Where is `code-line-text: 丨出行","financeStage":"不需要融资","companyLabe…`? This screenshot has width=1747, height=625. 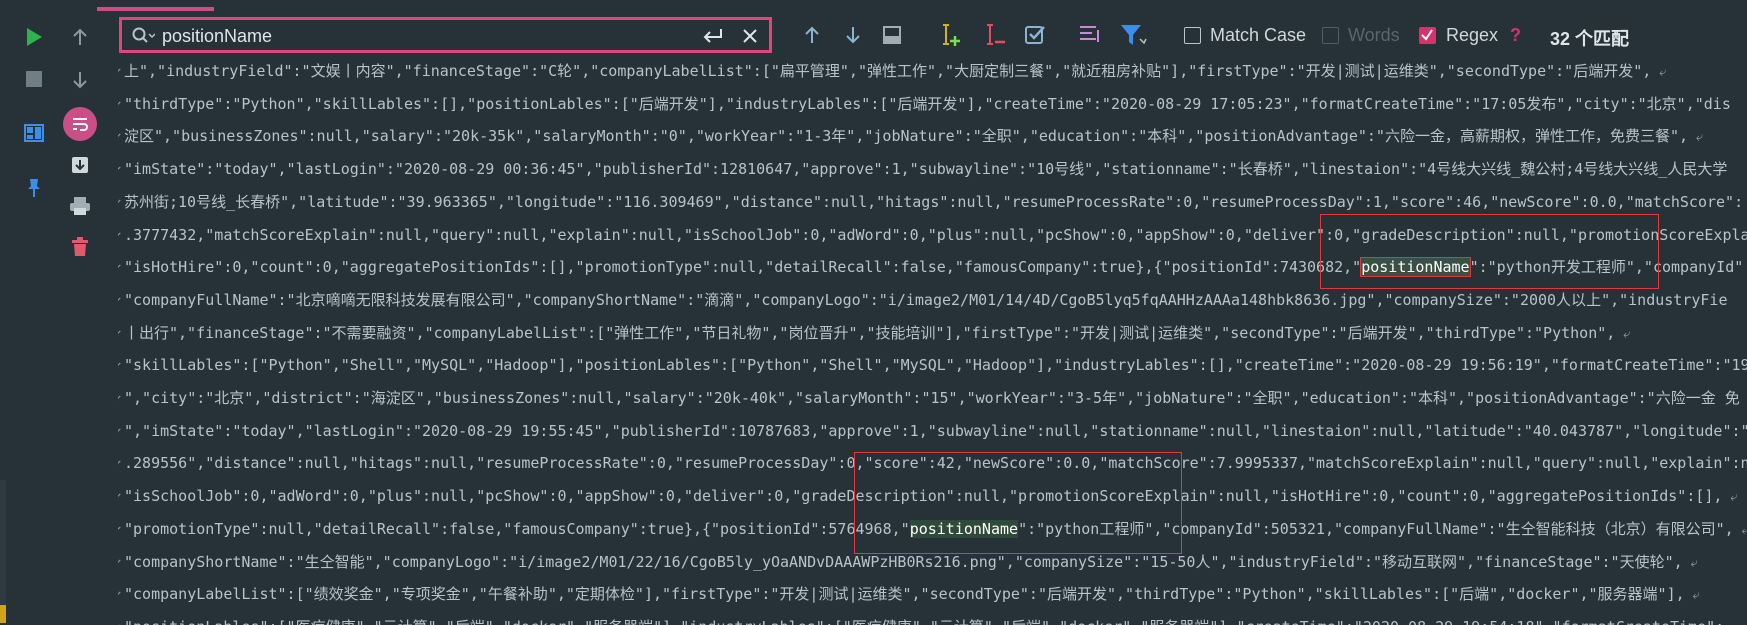 code-line-text: 丨出行","financeStage":"不需要融资","companyLabe… is located at coordinates (870, 332).